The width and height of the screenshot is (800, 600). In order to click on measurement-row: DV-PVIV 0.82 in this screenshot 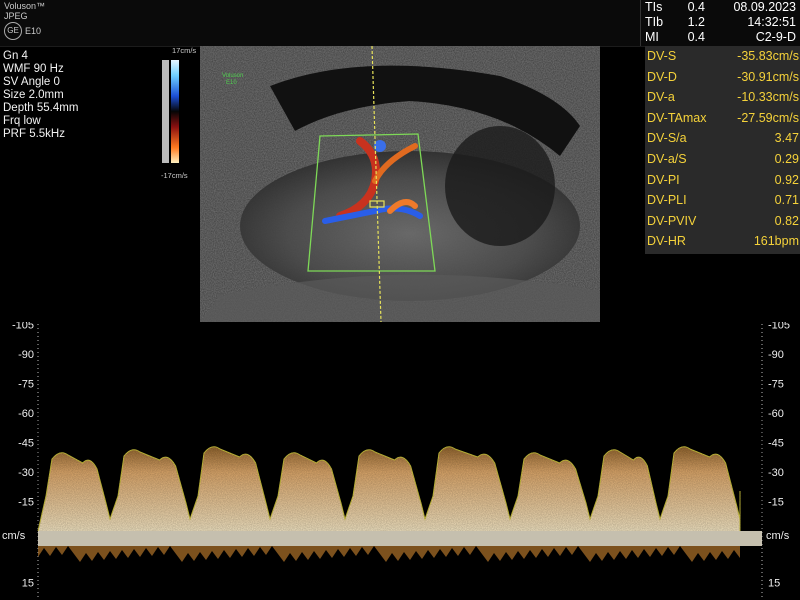, I will do `click(723, 220)`.